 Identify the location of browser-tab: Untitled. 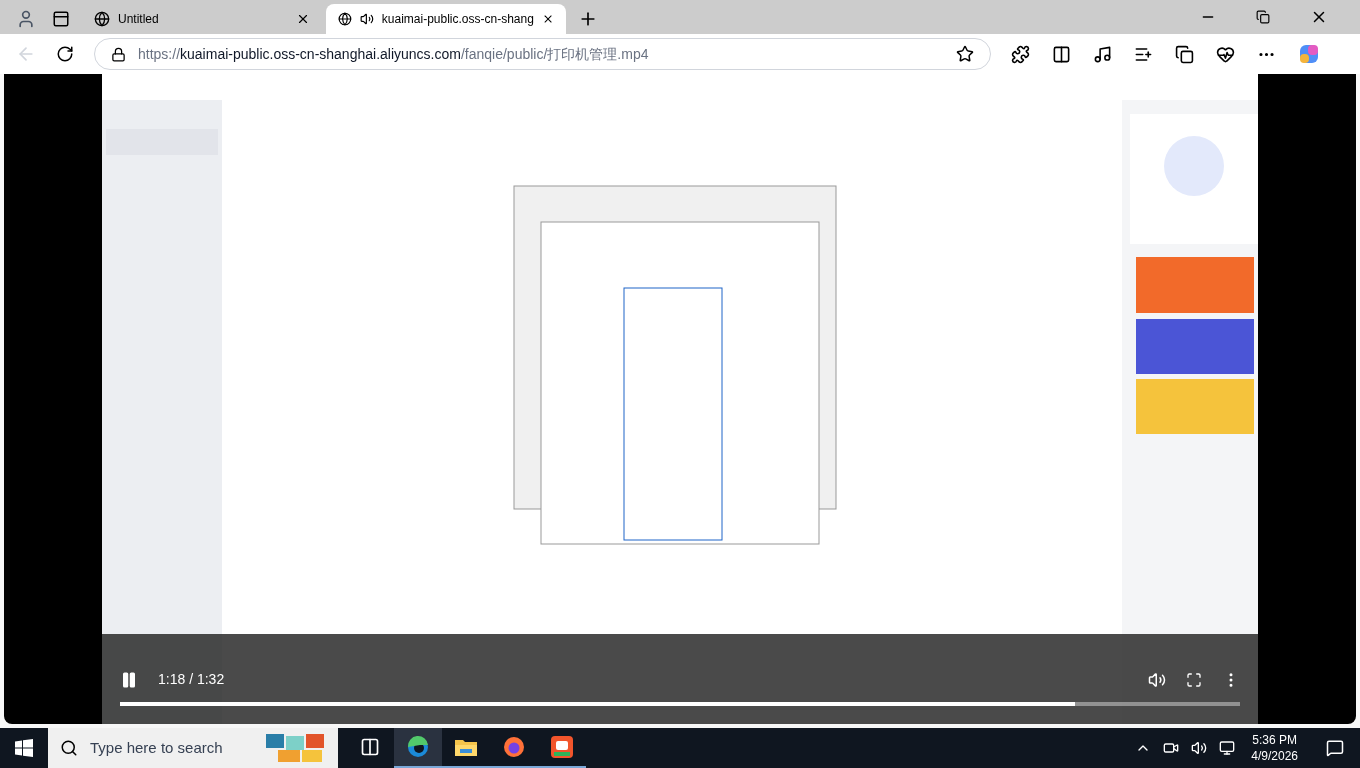
(202, 19).